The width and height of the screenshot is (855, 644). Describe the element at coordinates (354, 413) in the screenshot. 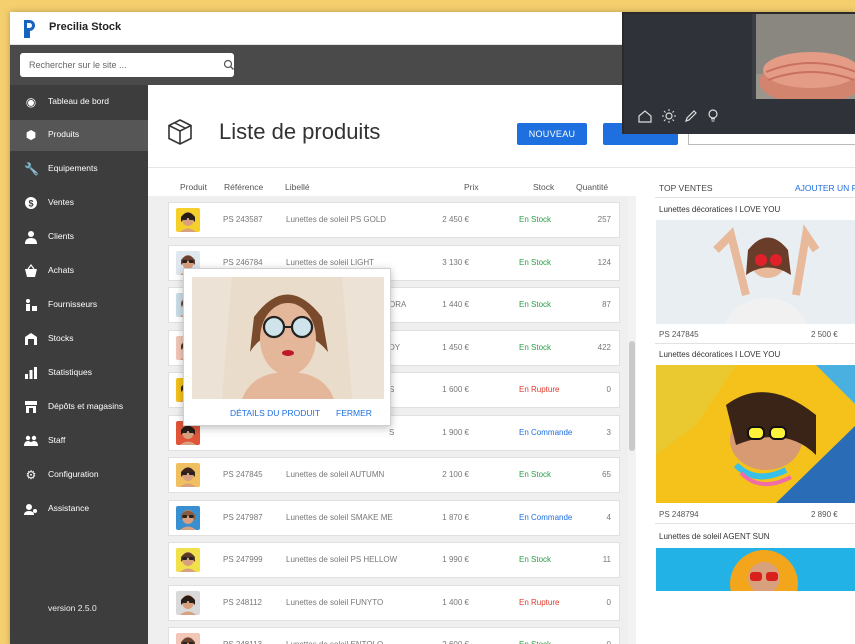

I see `close-popup-link: FERMER` at that location.